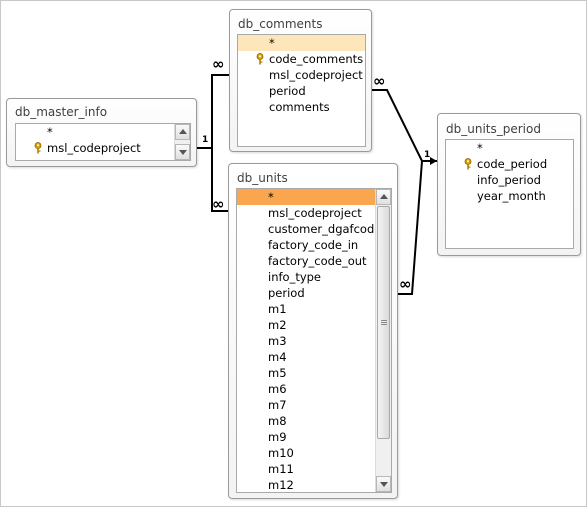  I want to click on field-row-code-period: code_period, so click(509, 164).